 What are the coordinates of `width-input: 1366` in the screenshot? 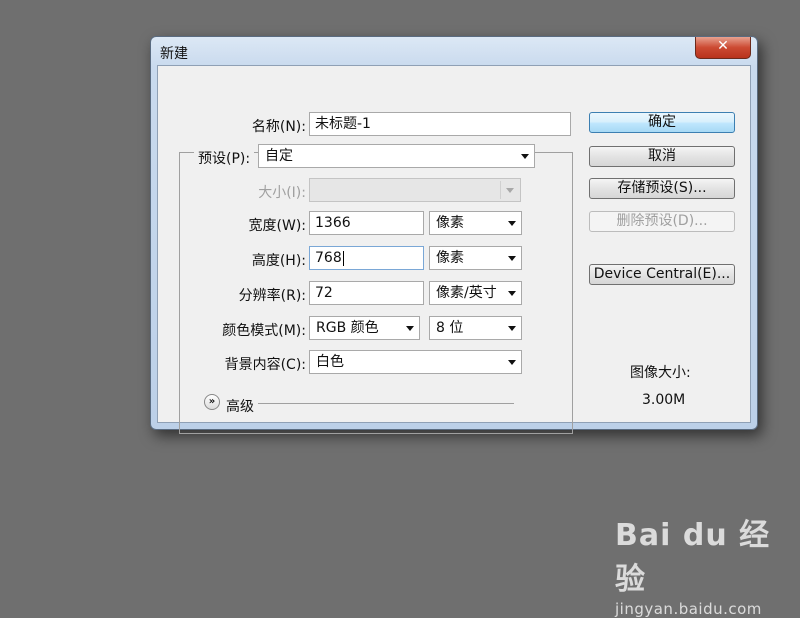 It's located at (366, 223).